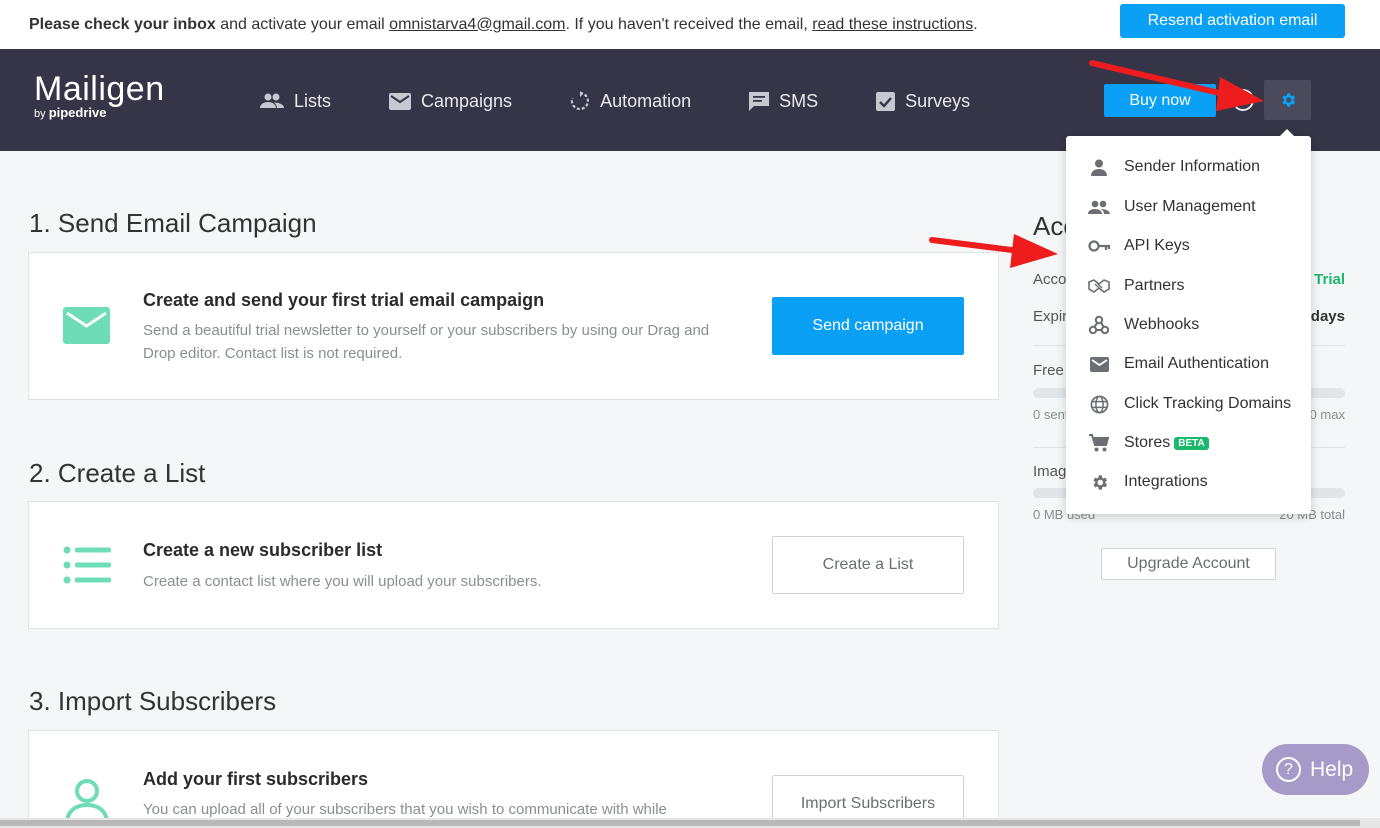 This screenshot has height=828, width=1380. I want to click on send-campaign-button: Send campaign, so click(868, 326).